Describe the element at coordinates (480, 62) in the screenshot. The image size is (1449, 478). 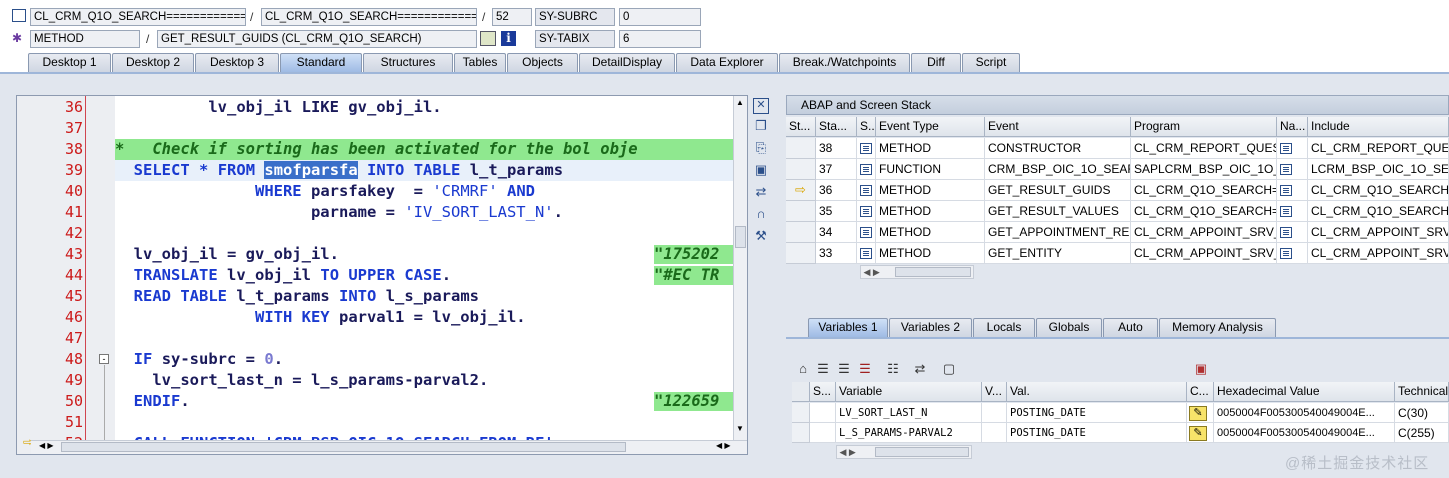
I see `tab-tables: Tables` at that location.